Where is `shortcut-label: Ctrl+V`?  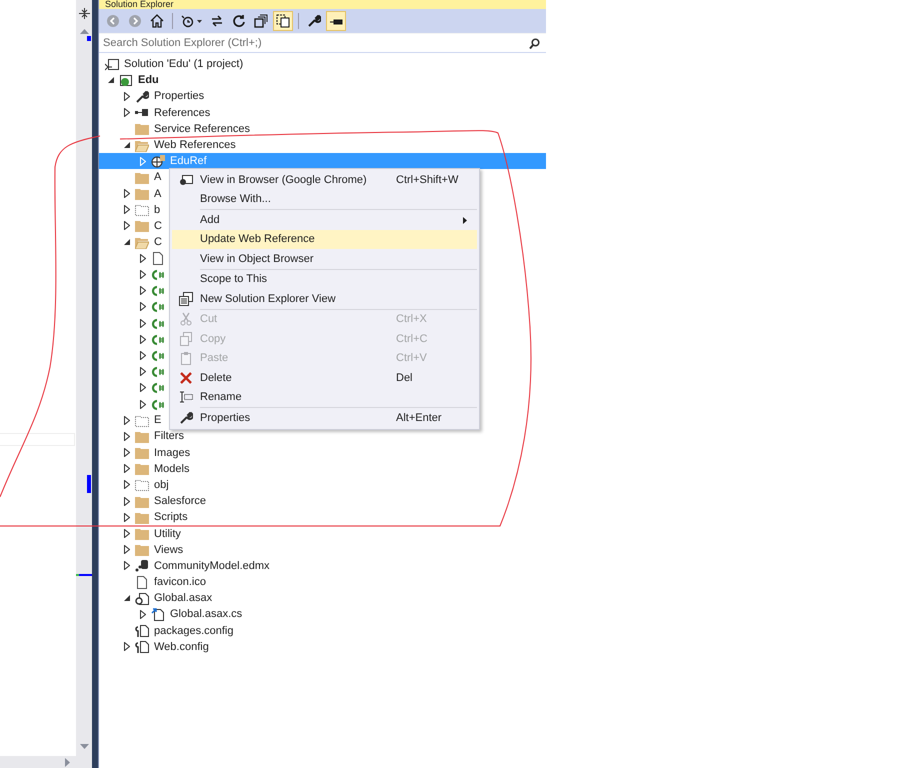 shortcut-label: Ctrl+V is located at coordinates (412, 358).